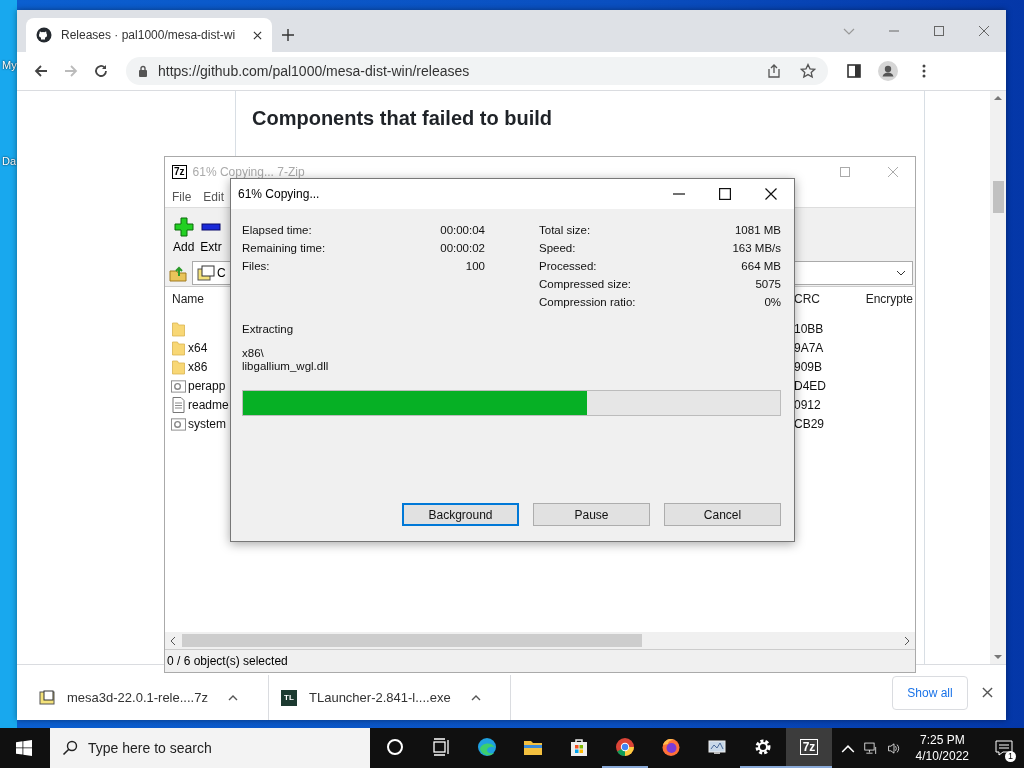 The width and height of the screenshot is (1024, 768). What do you see at coordinates (587, 302) in the screenshot?
I see `stat-label: Compression ratio:` at bounding box center [587, 302].